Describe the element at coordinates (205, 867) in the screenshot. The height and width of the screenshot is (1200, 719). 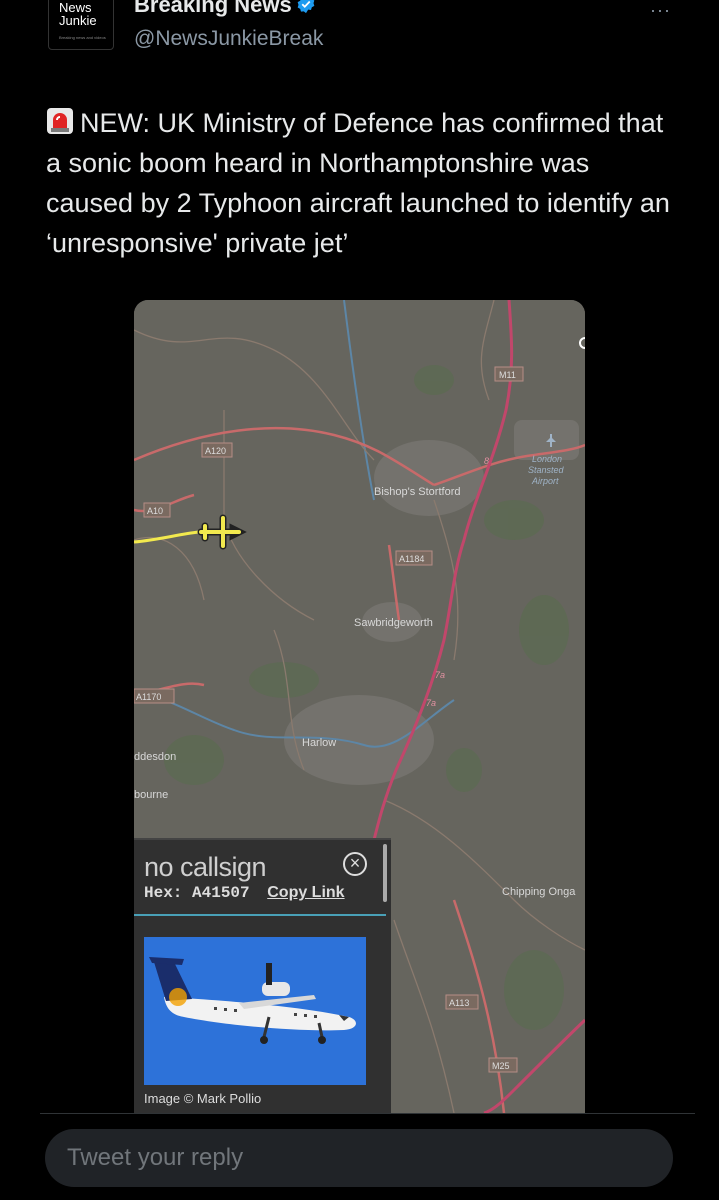
I see `callsign: no callsign` at that location.